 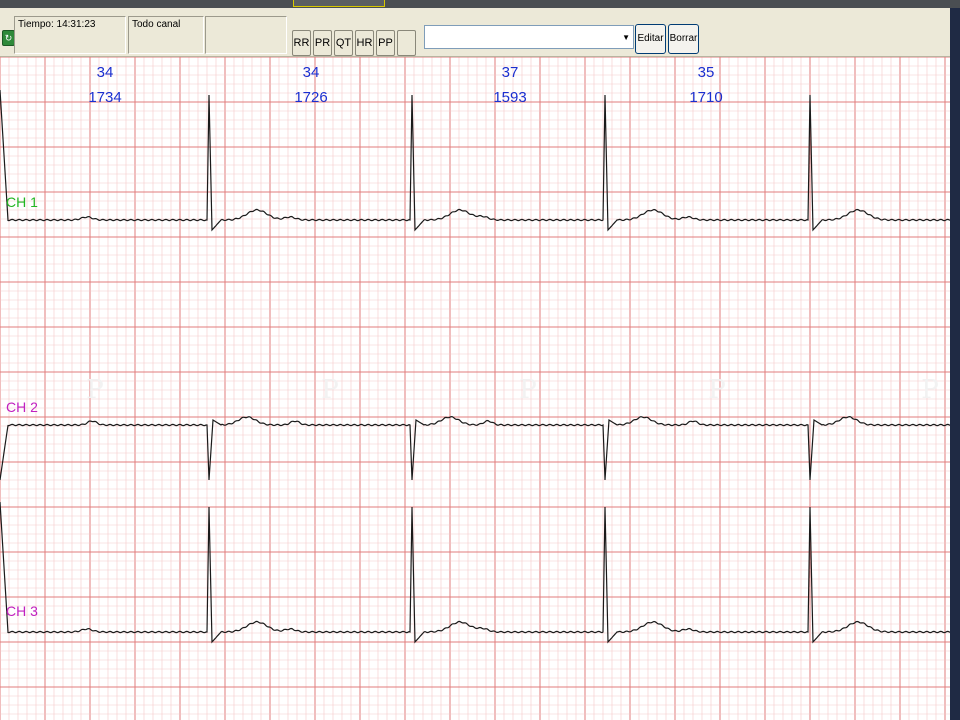 I want to click on time-display: Tiempo: 14:31:23, so click(x=70, y=35).